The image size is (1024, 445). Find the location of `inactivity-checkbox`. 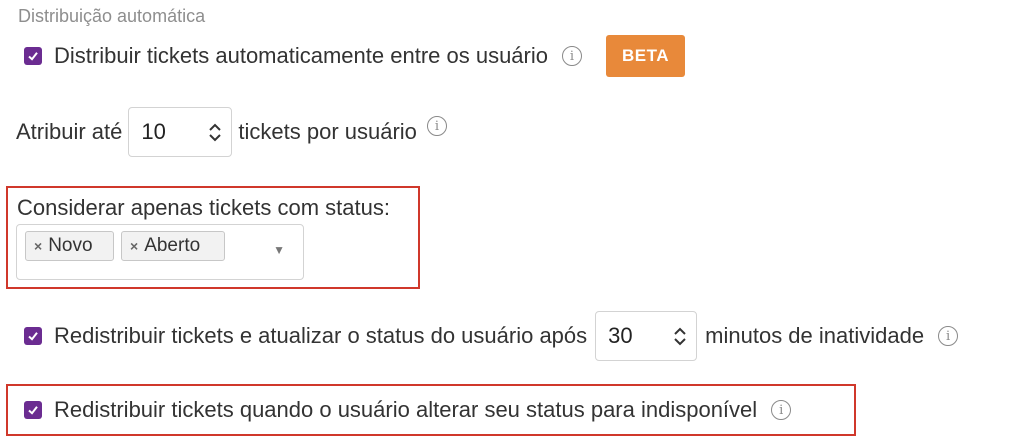

inactivity-checkbox is located at coordinates (33, 336).